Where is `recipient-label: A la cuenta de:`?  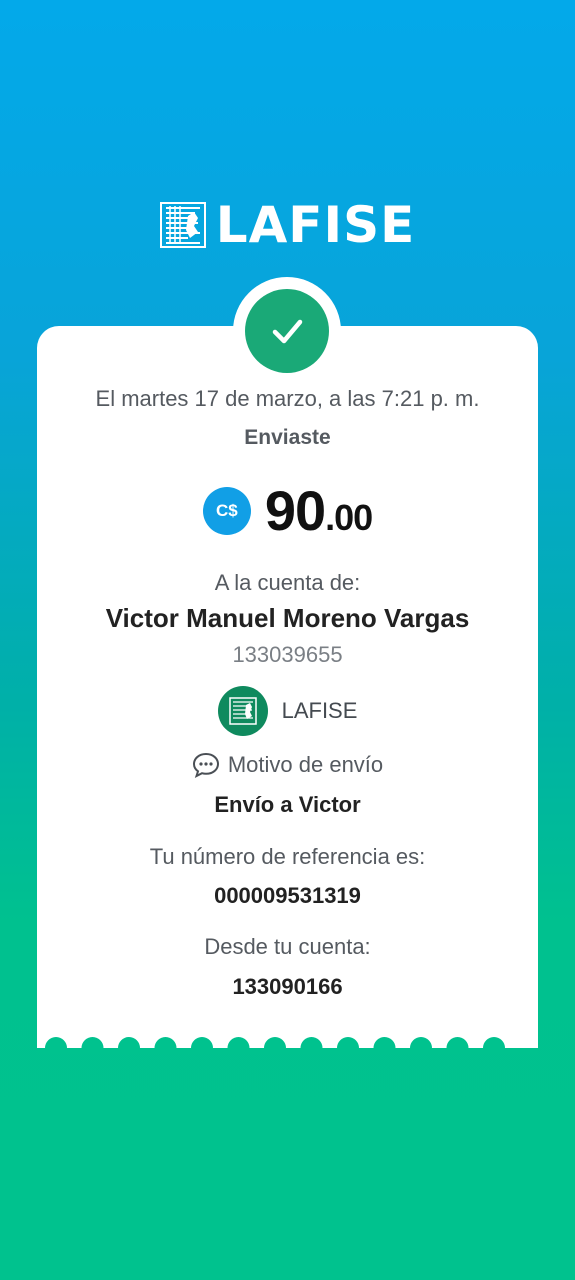 recipient-label: A la cuenta de: is located at coordinates (287, 582).